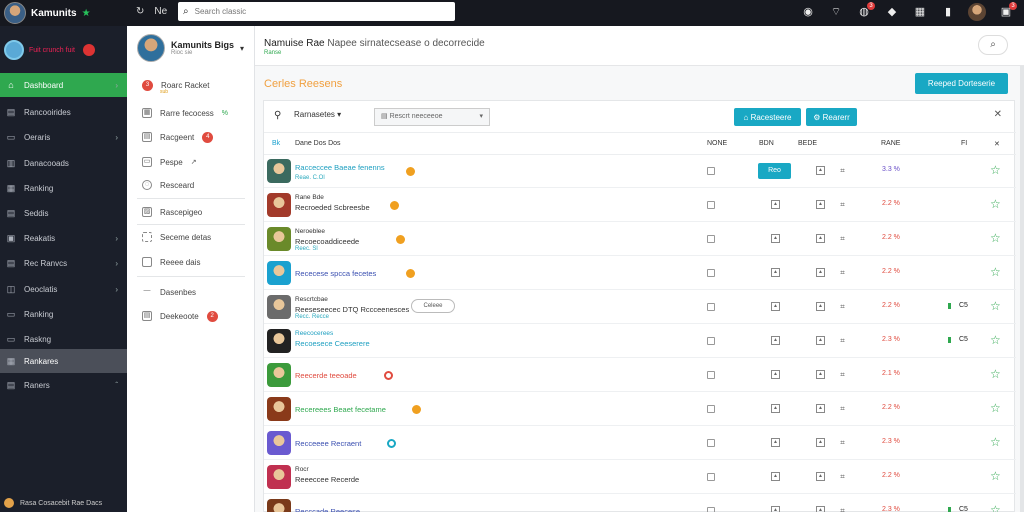 The width and height of the screenshot is (1024, 512). Describe the element at coordinates (317, 114) in the screenshot. I see `filter-select: Rarnasetes ▾` at that location.